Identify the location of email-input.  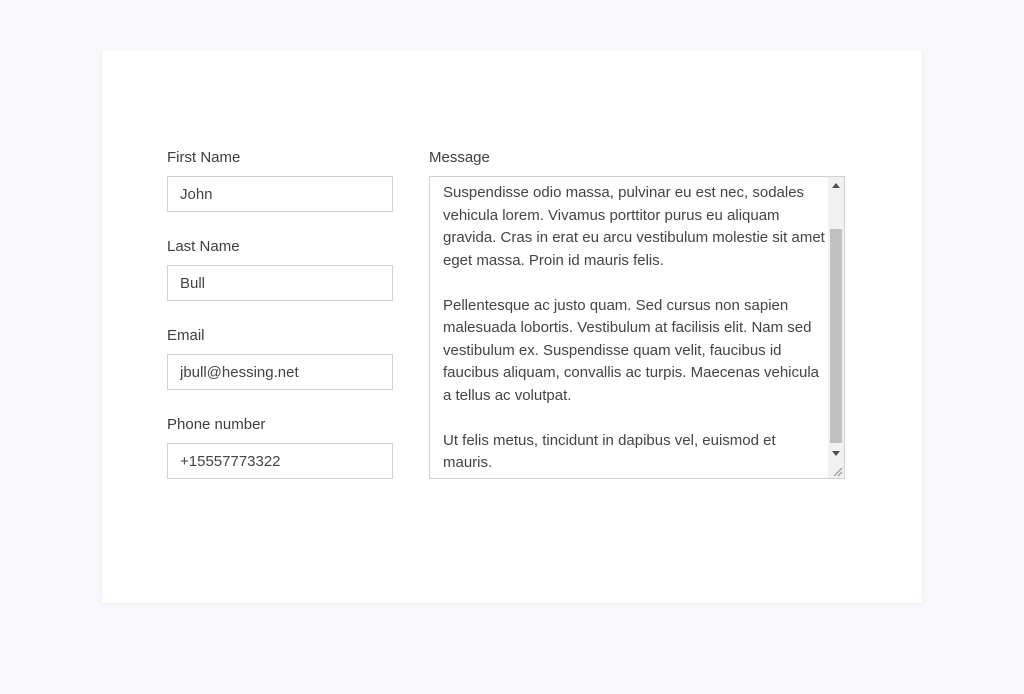
(280, 372).